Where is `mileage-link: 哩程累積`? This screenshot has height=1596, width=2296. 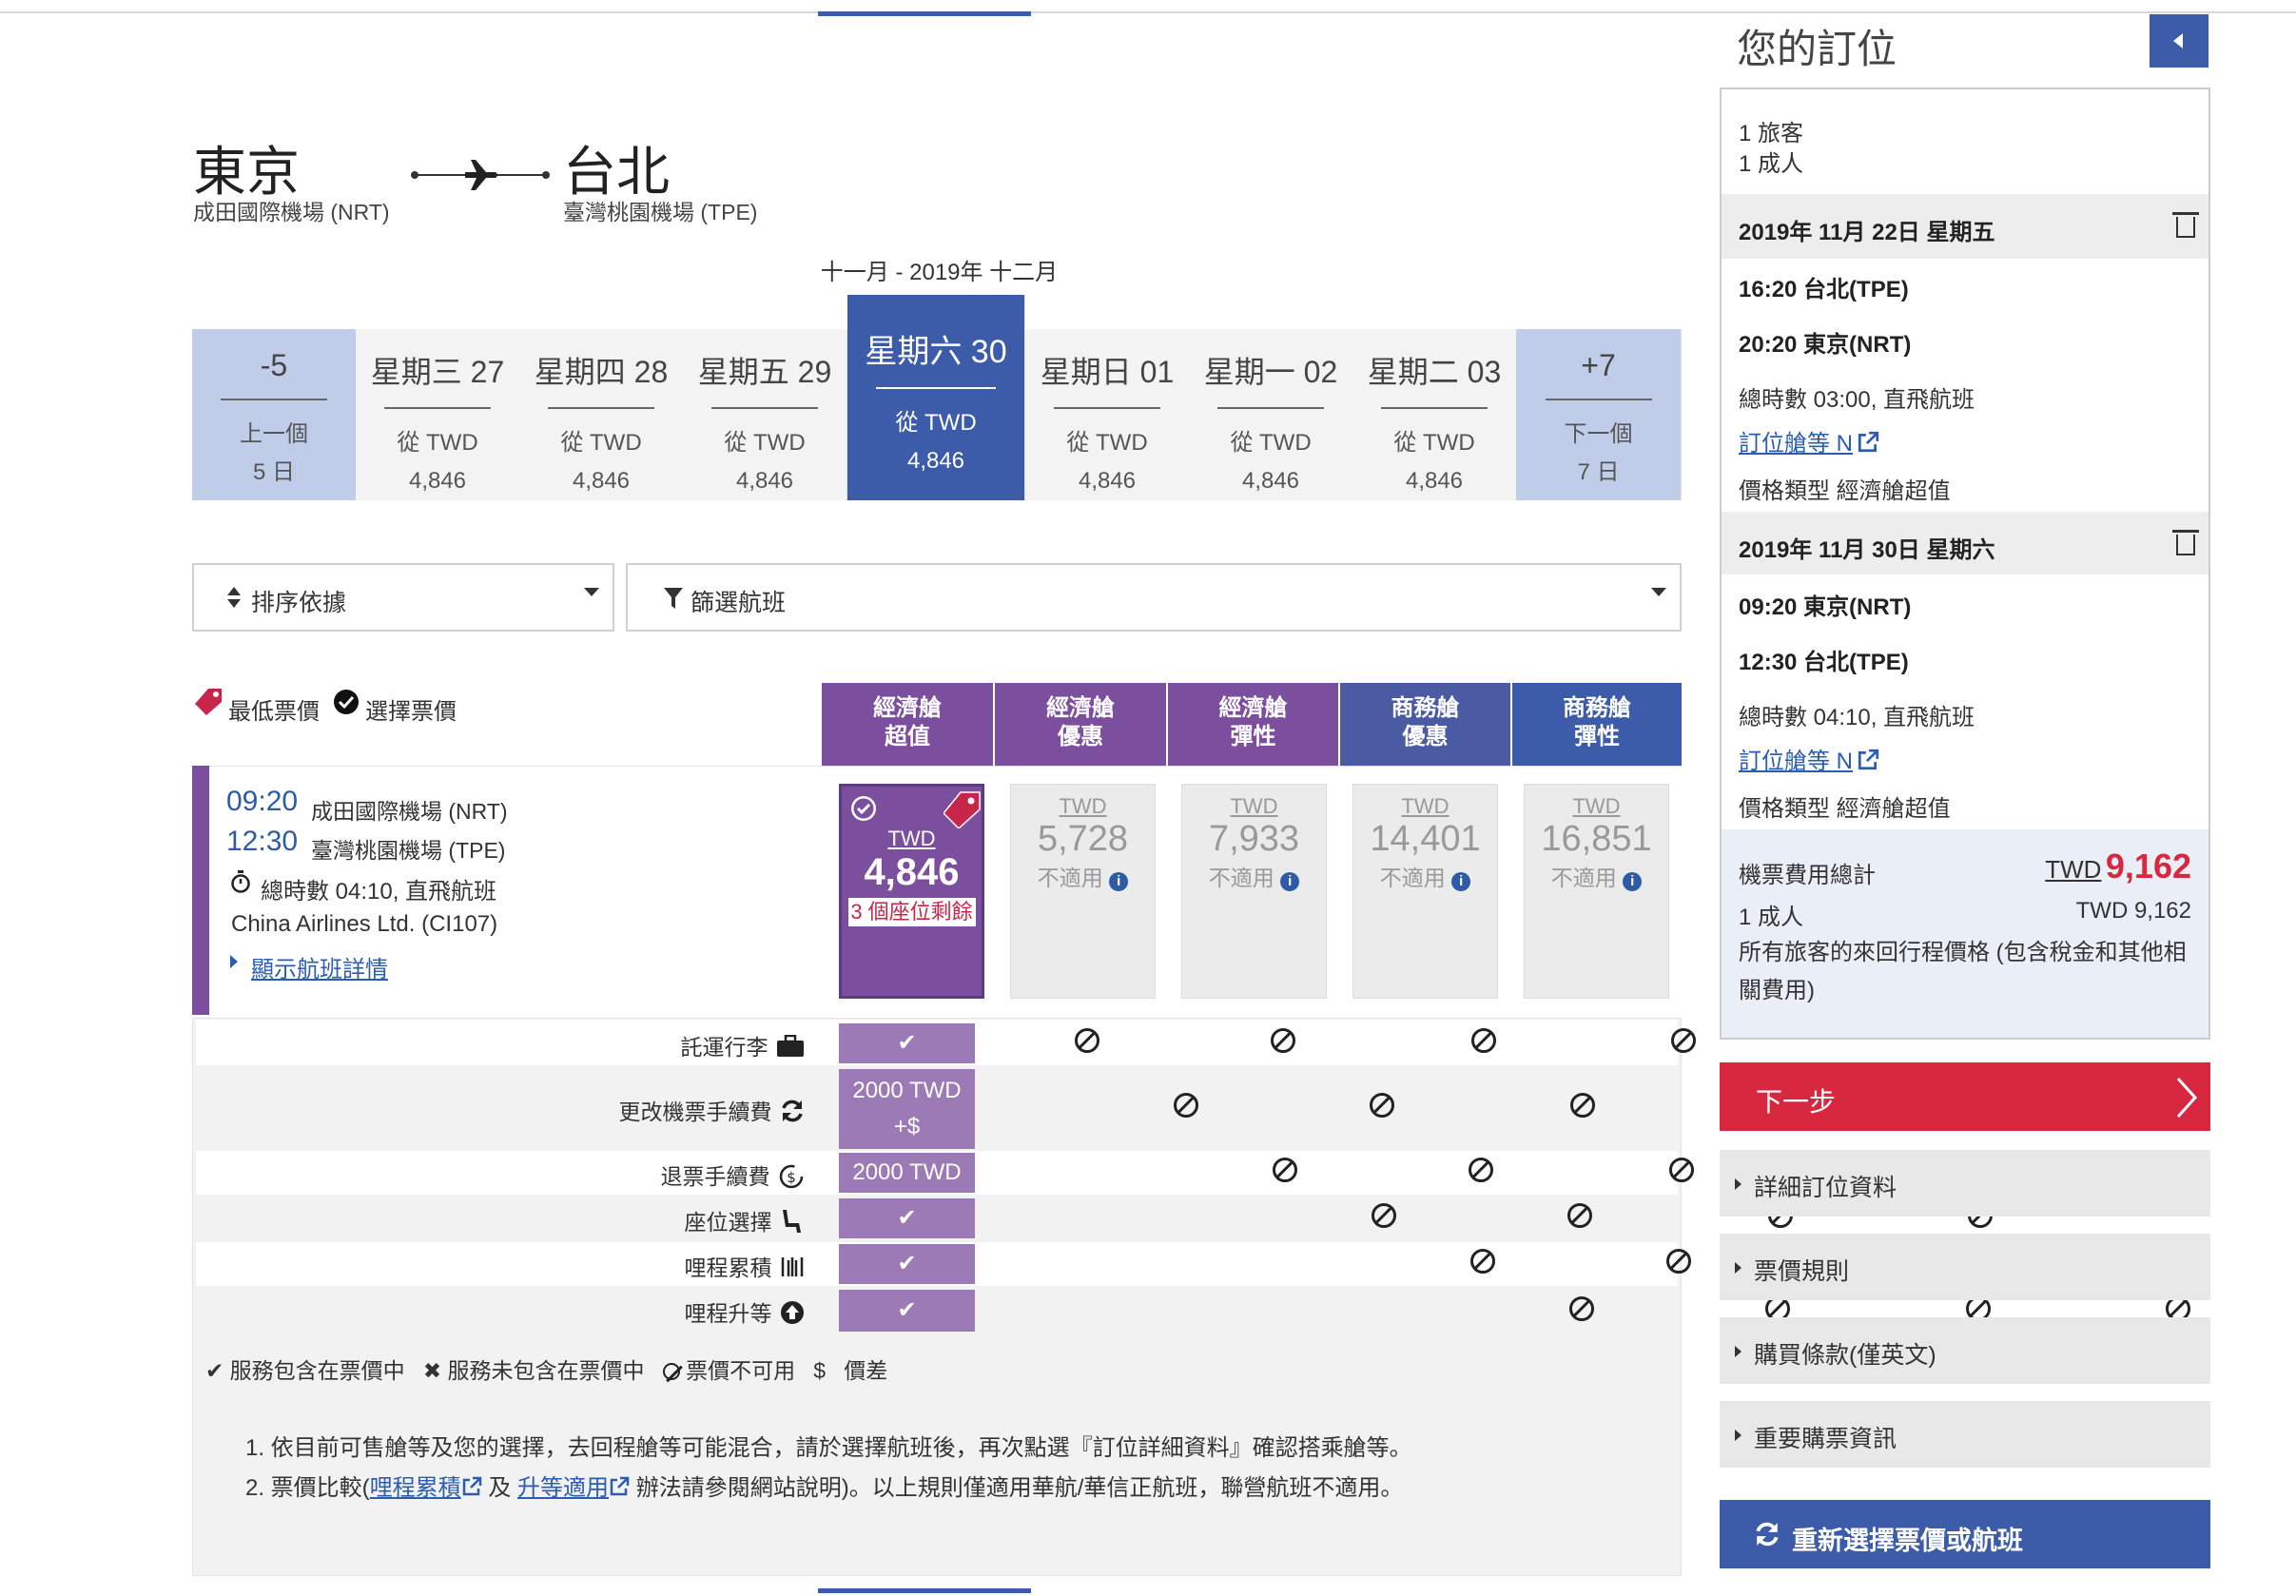 mileage-link: 哩程累積 is located at coordinates (416, 1488).